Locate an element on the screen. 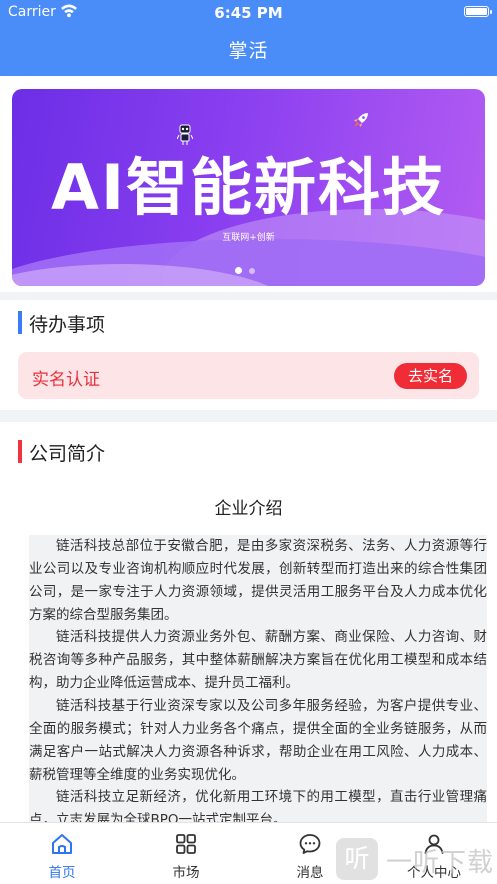 The height and width of the screenshot is (884, 497). tab-label: 首页 is located at coordinates (62, 873).